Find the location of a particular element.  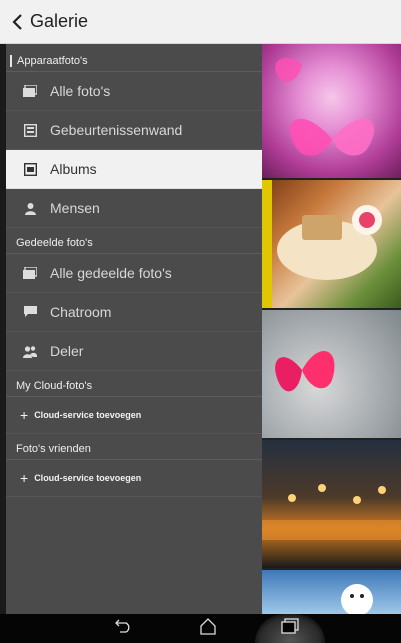

chevron-left-icon is located at coordinates (17, 22).